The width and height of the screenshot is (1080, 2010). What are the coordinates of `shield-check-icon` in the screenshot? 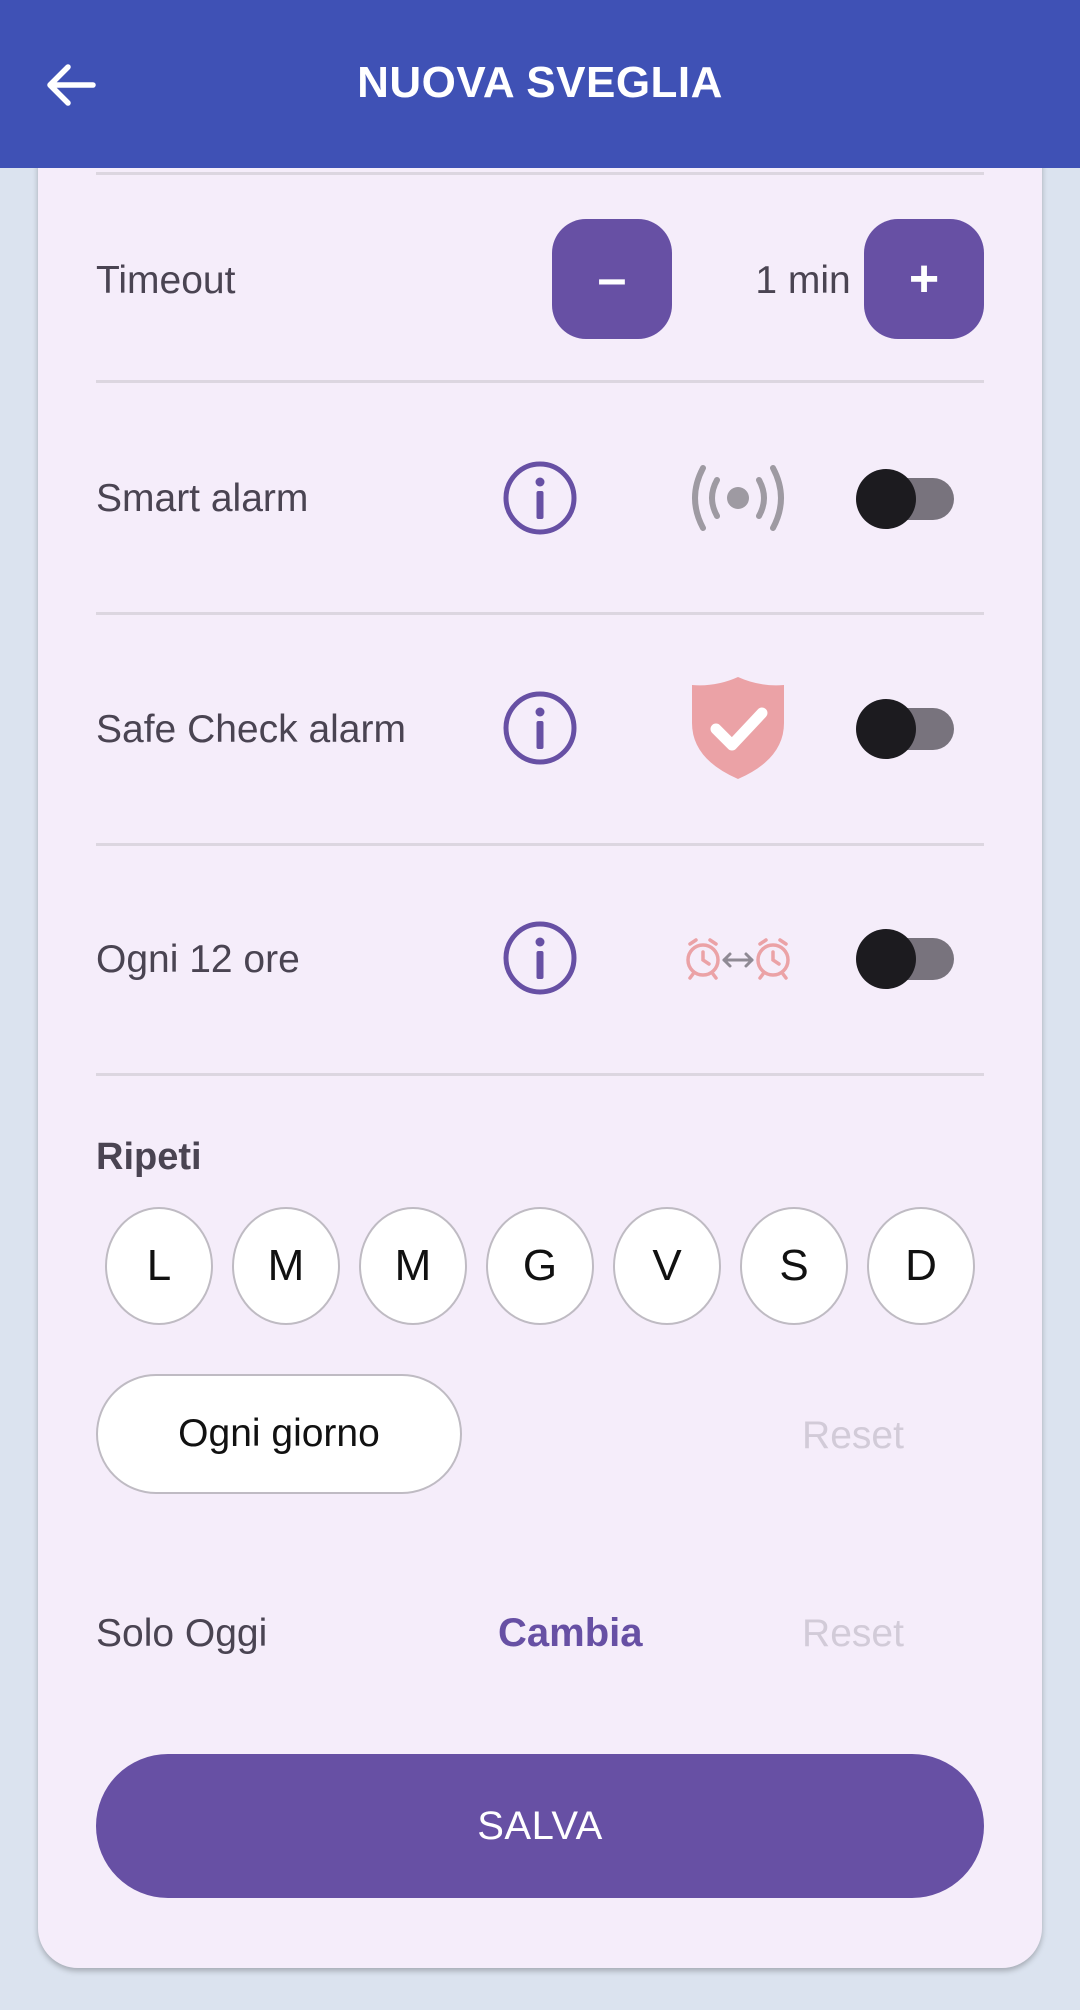 It's located at (738, 728).